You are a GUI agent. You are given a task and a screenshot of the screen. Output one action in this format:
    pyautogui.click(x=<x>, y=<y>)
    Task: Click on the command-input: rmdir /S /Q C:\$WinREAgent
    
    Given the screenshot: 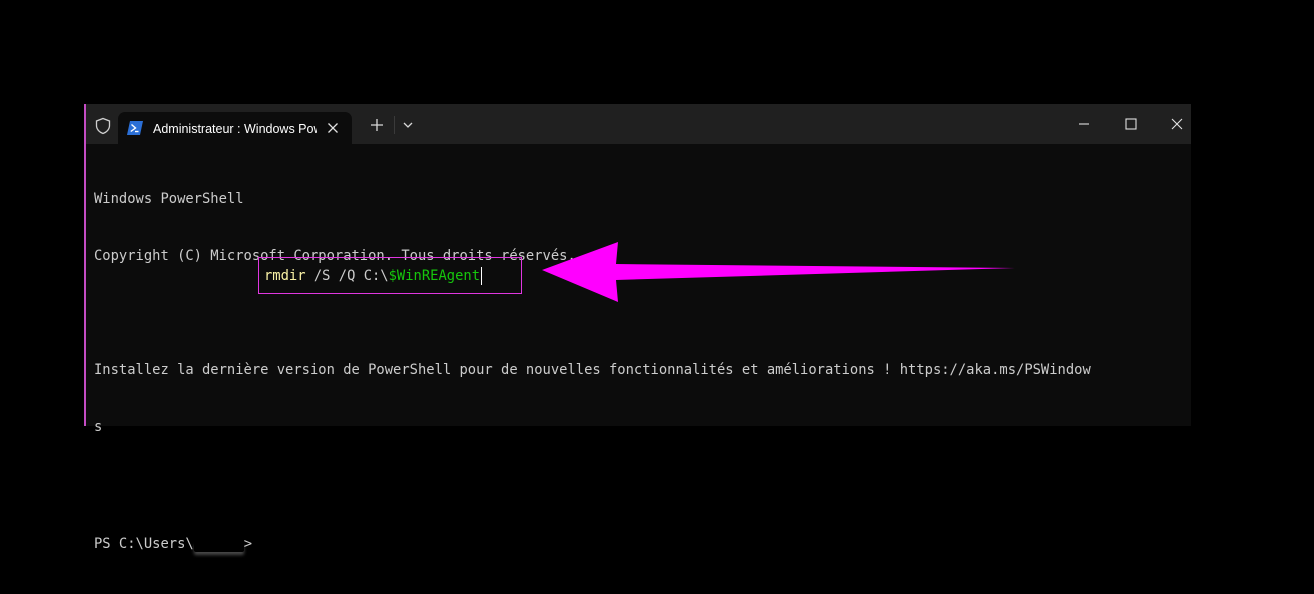 What is the action you would take?
    pyautogui.click(x=373, y=276)
    